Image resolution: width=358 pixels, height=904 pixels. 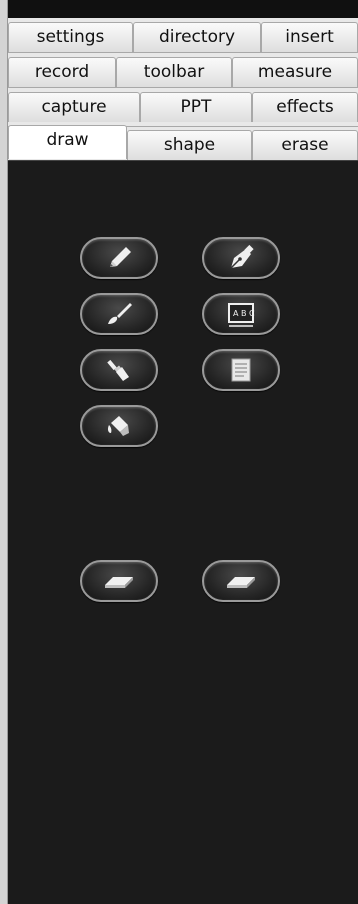 I want to click on chalkboard-tool-button: A B C, so click(x=241, y=314).